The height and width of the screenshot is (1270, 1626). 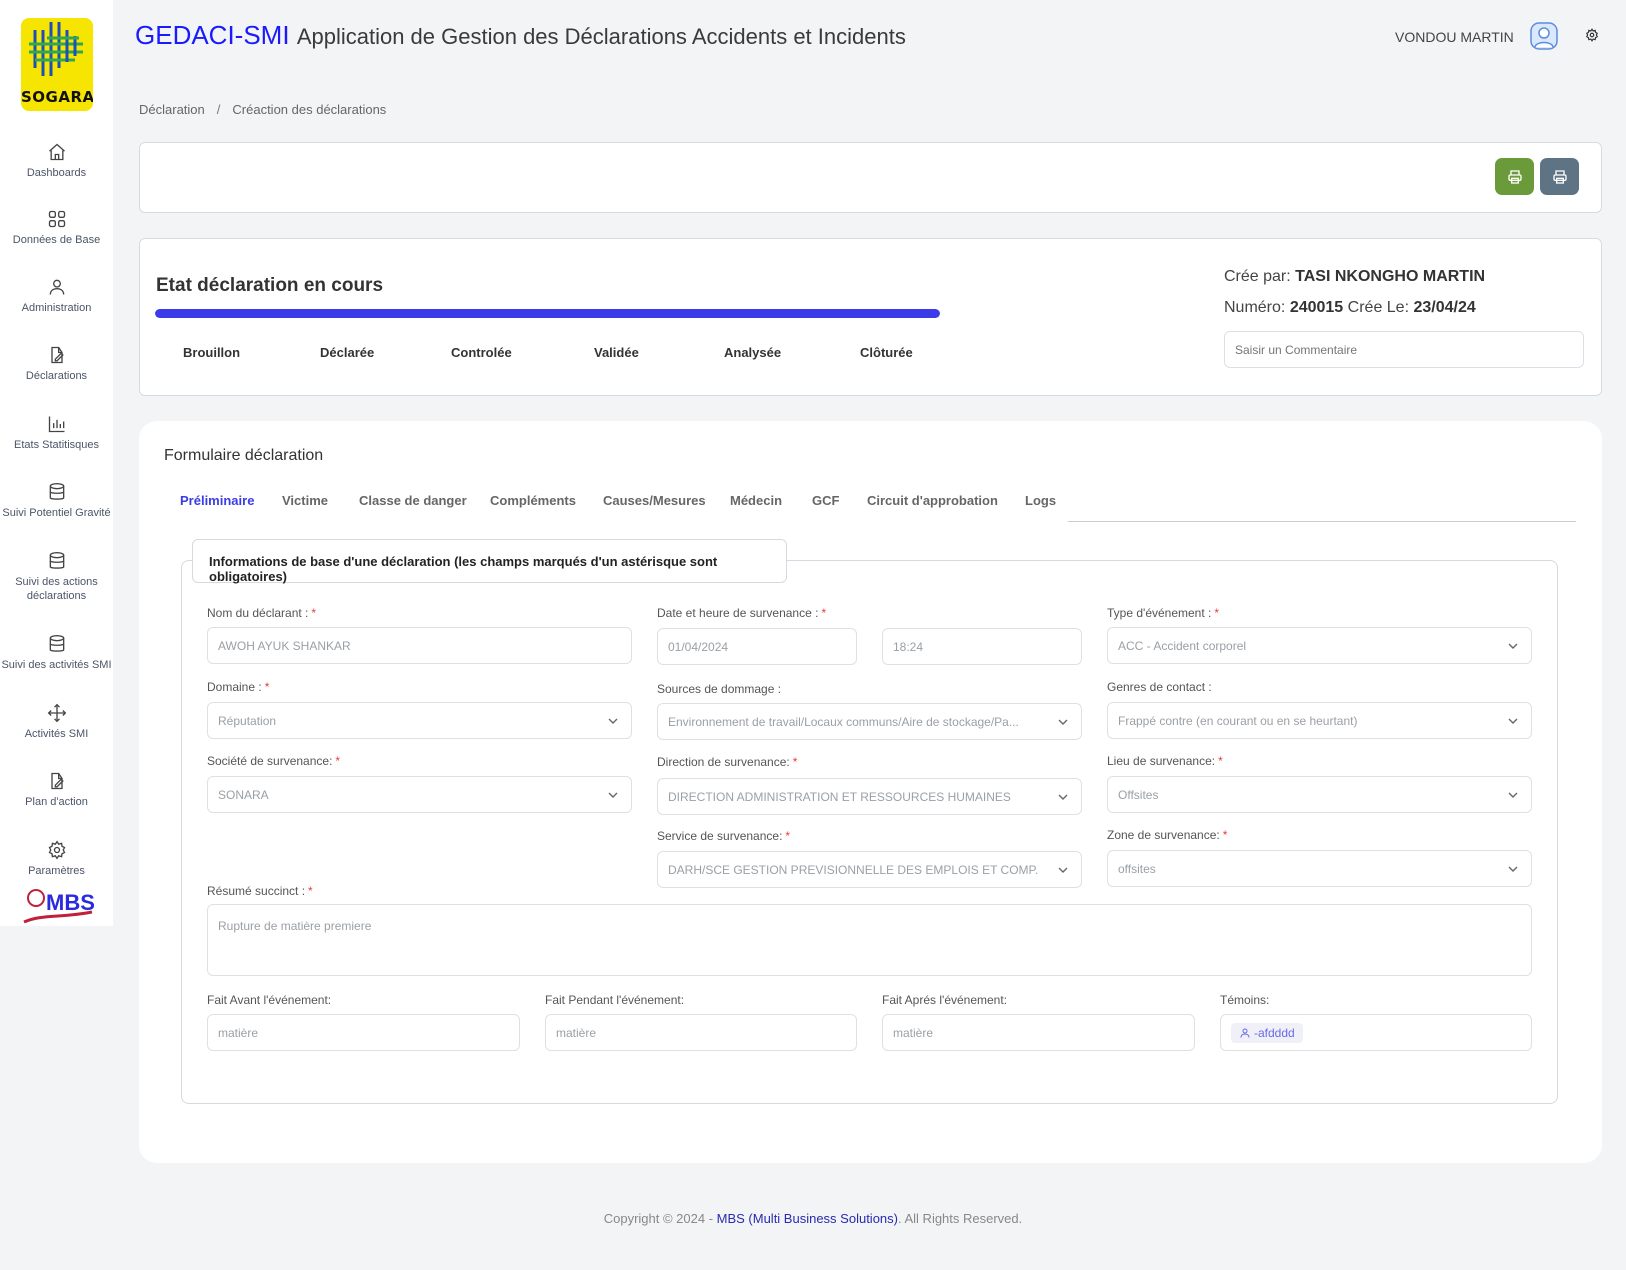 What do you see at coordinates (347, 352) in the screenshot?
I see `step-declaree: Déclarée` at bounding box center [347, 352].